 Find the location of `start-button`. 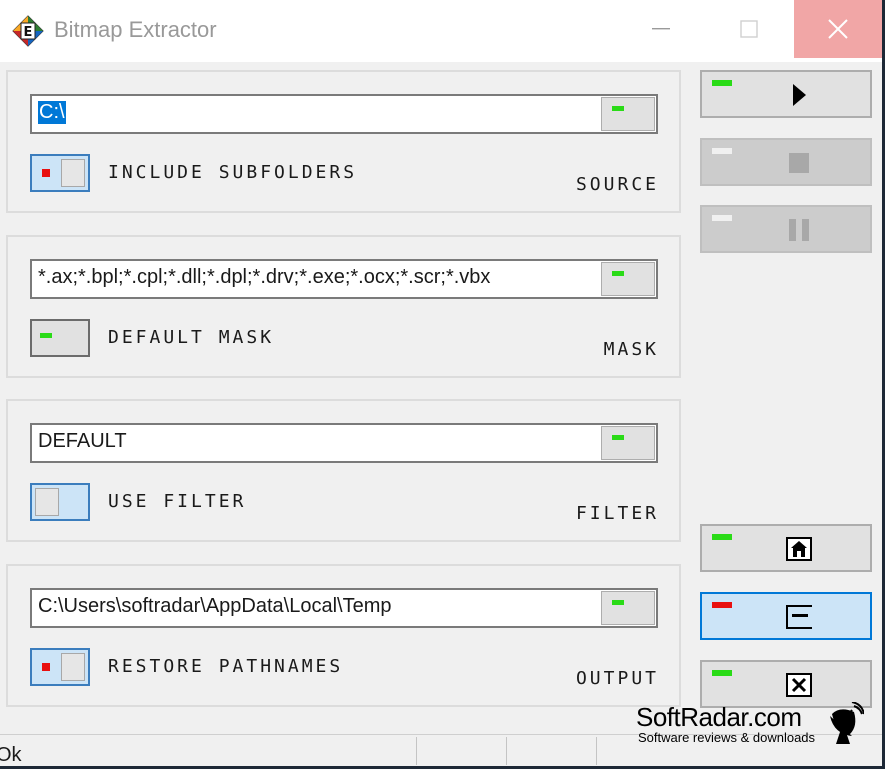

start-button is located at coordinates (786, 94).